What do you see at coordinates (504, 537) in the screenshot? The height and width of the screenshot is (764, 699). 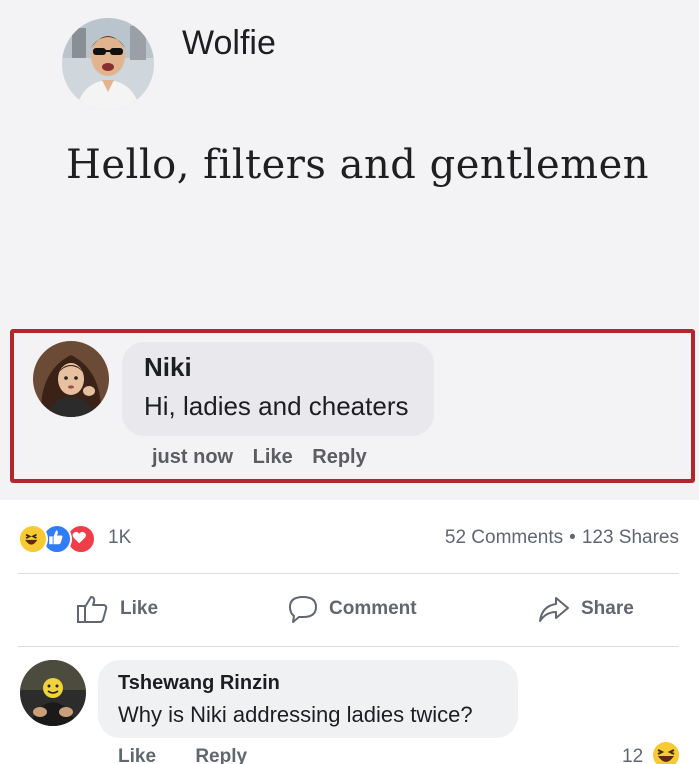 I see `comments-count: 52 Comments` at bounding box center [504, 537].